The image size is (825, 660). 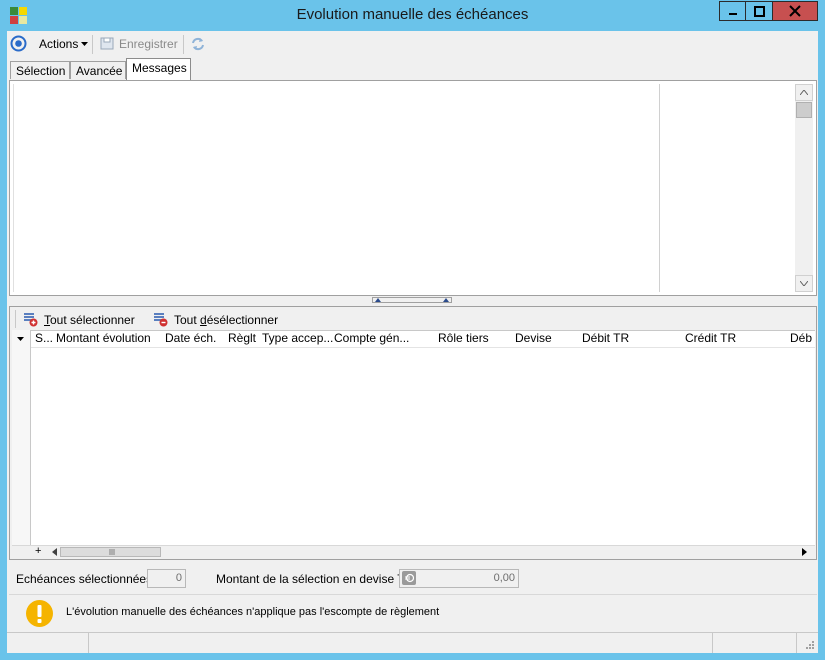 What do you see at coordinates (203, 319) in the screenshot?
I see `deselect-accel: d` at bounding box center [203, 319].